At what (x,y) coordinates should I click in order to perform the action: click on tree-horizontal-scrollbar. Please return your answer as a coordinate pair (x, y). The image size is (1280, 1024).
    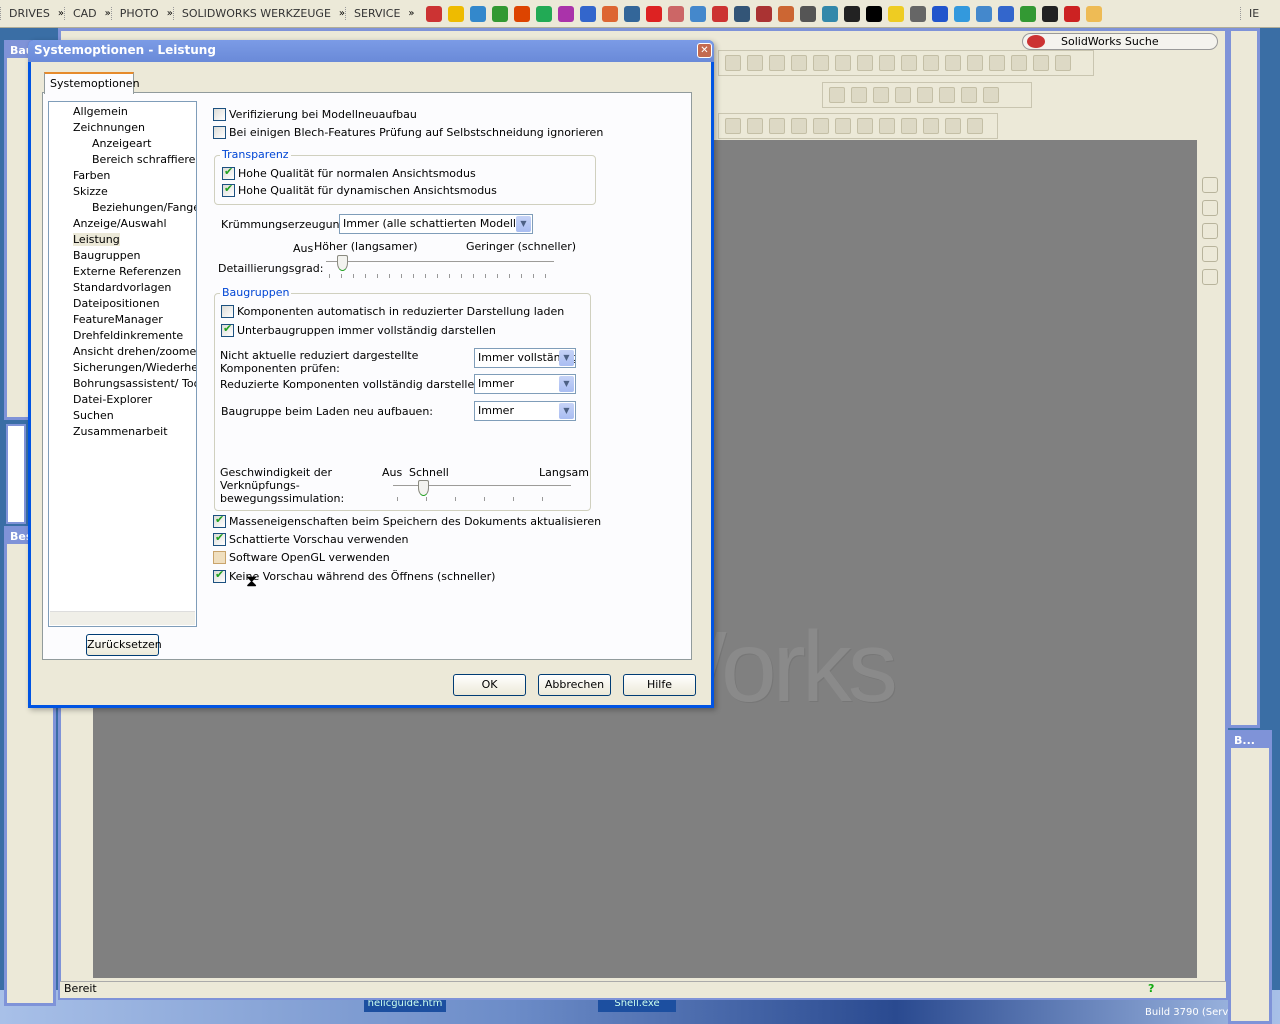
    Looking at the image, I should click on (122, 618).